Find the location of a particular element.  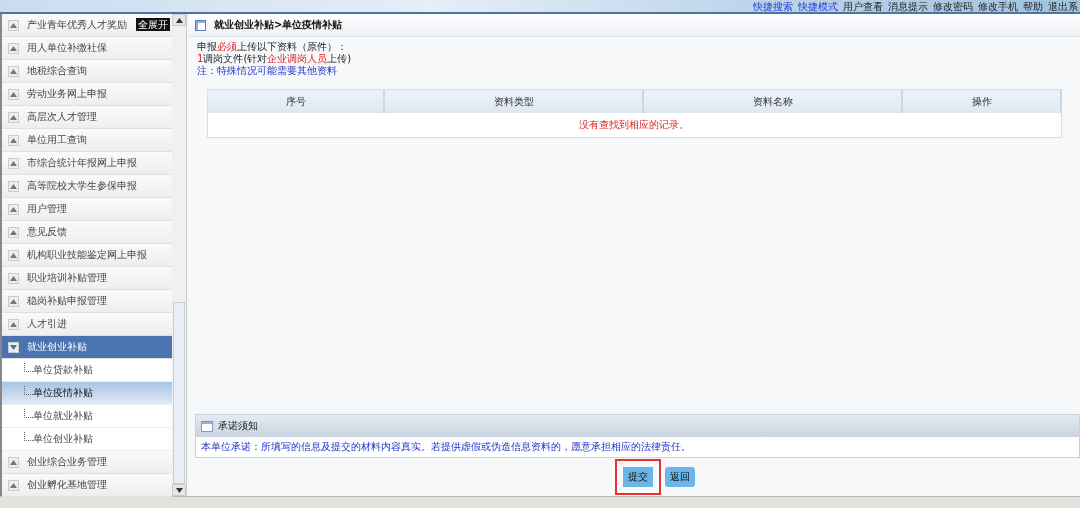

menu-item: 单位用工查询 is located at coordinates (87, 140).